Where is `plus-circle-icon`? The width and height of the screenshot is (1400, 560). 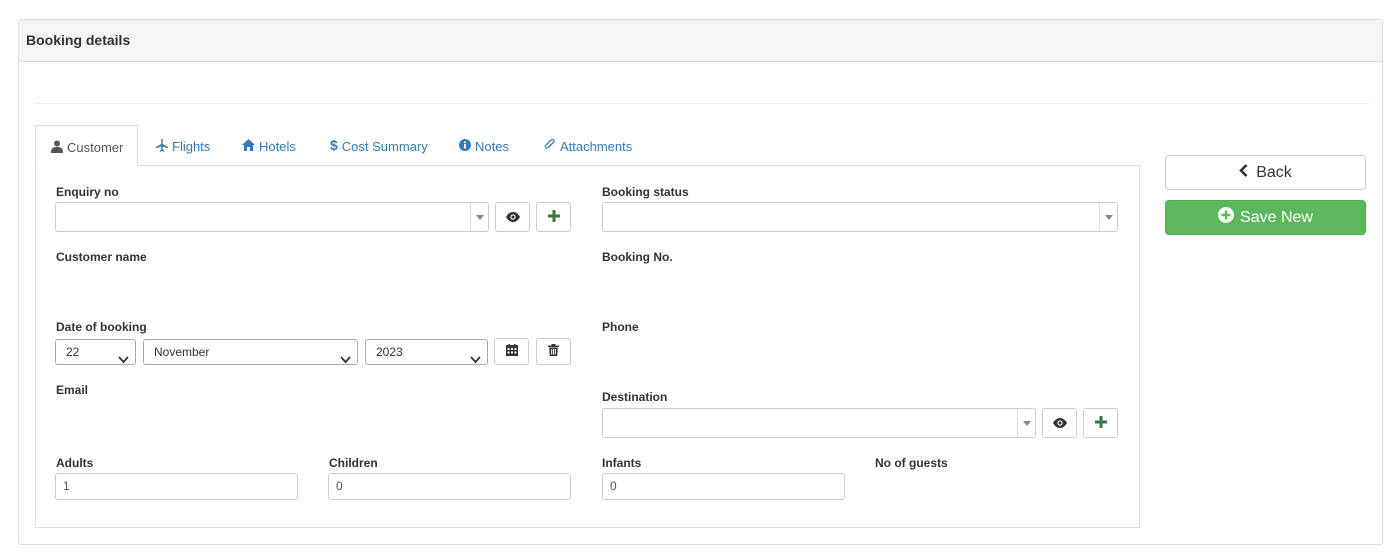
plus-circle-icon is located at coordinates (1226, 217).